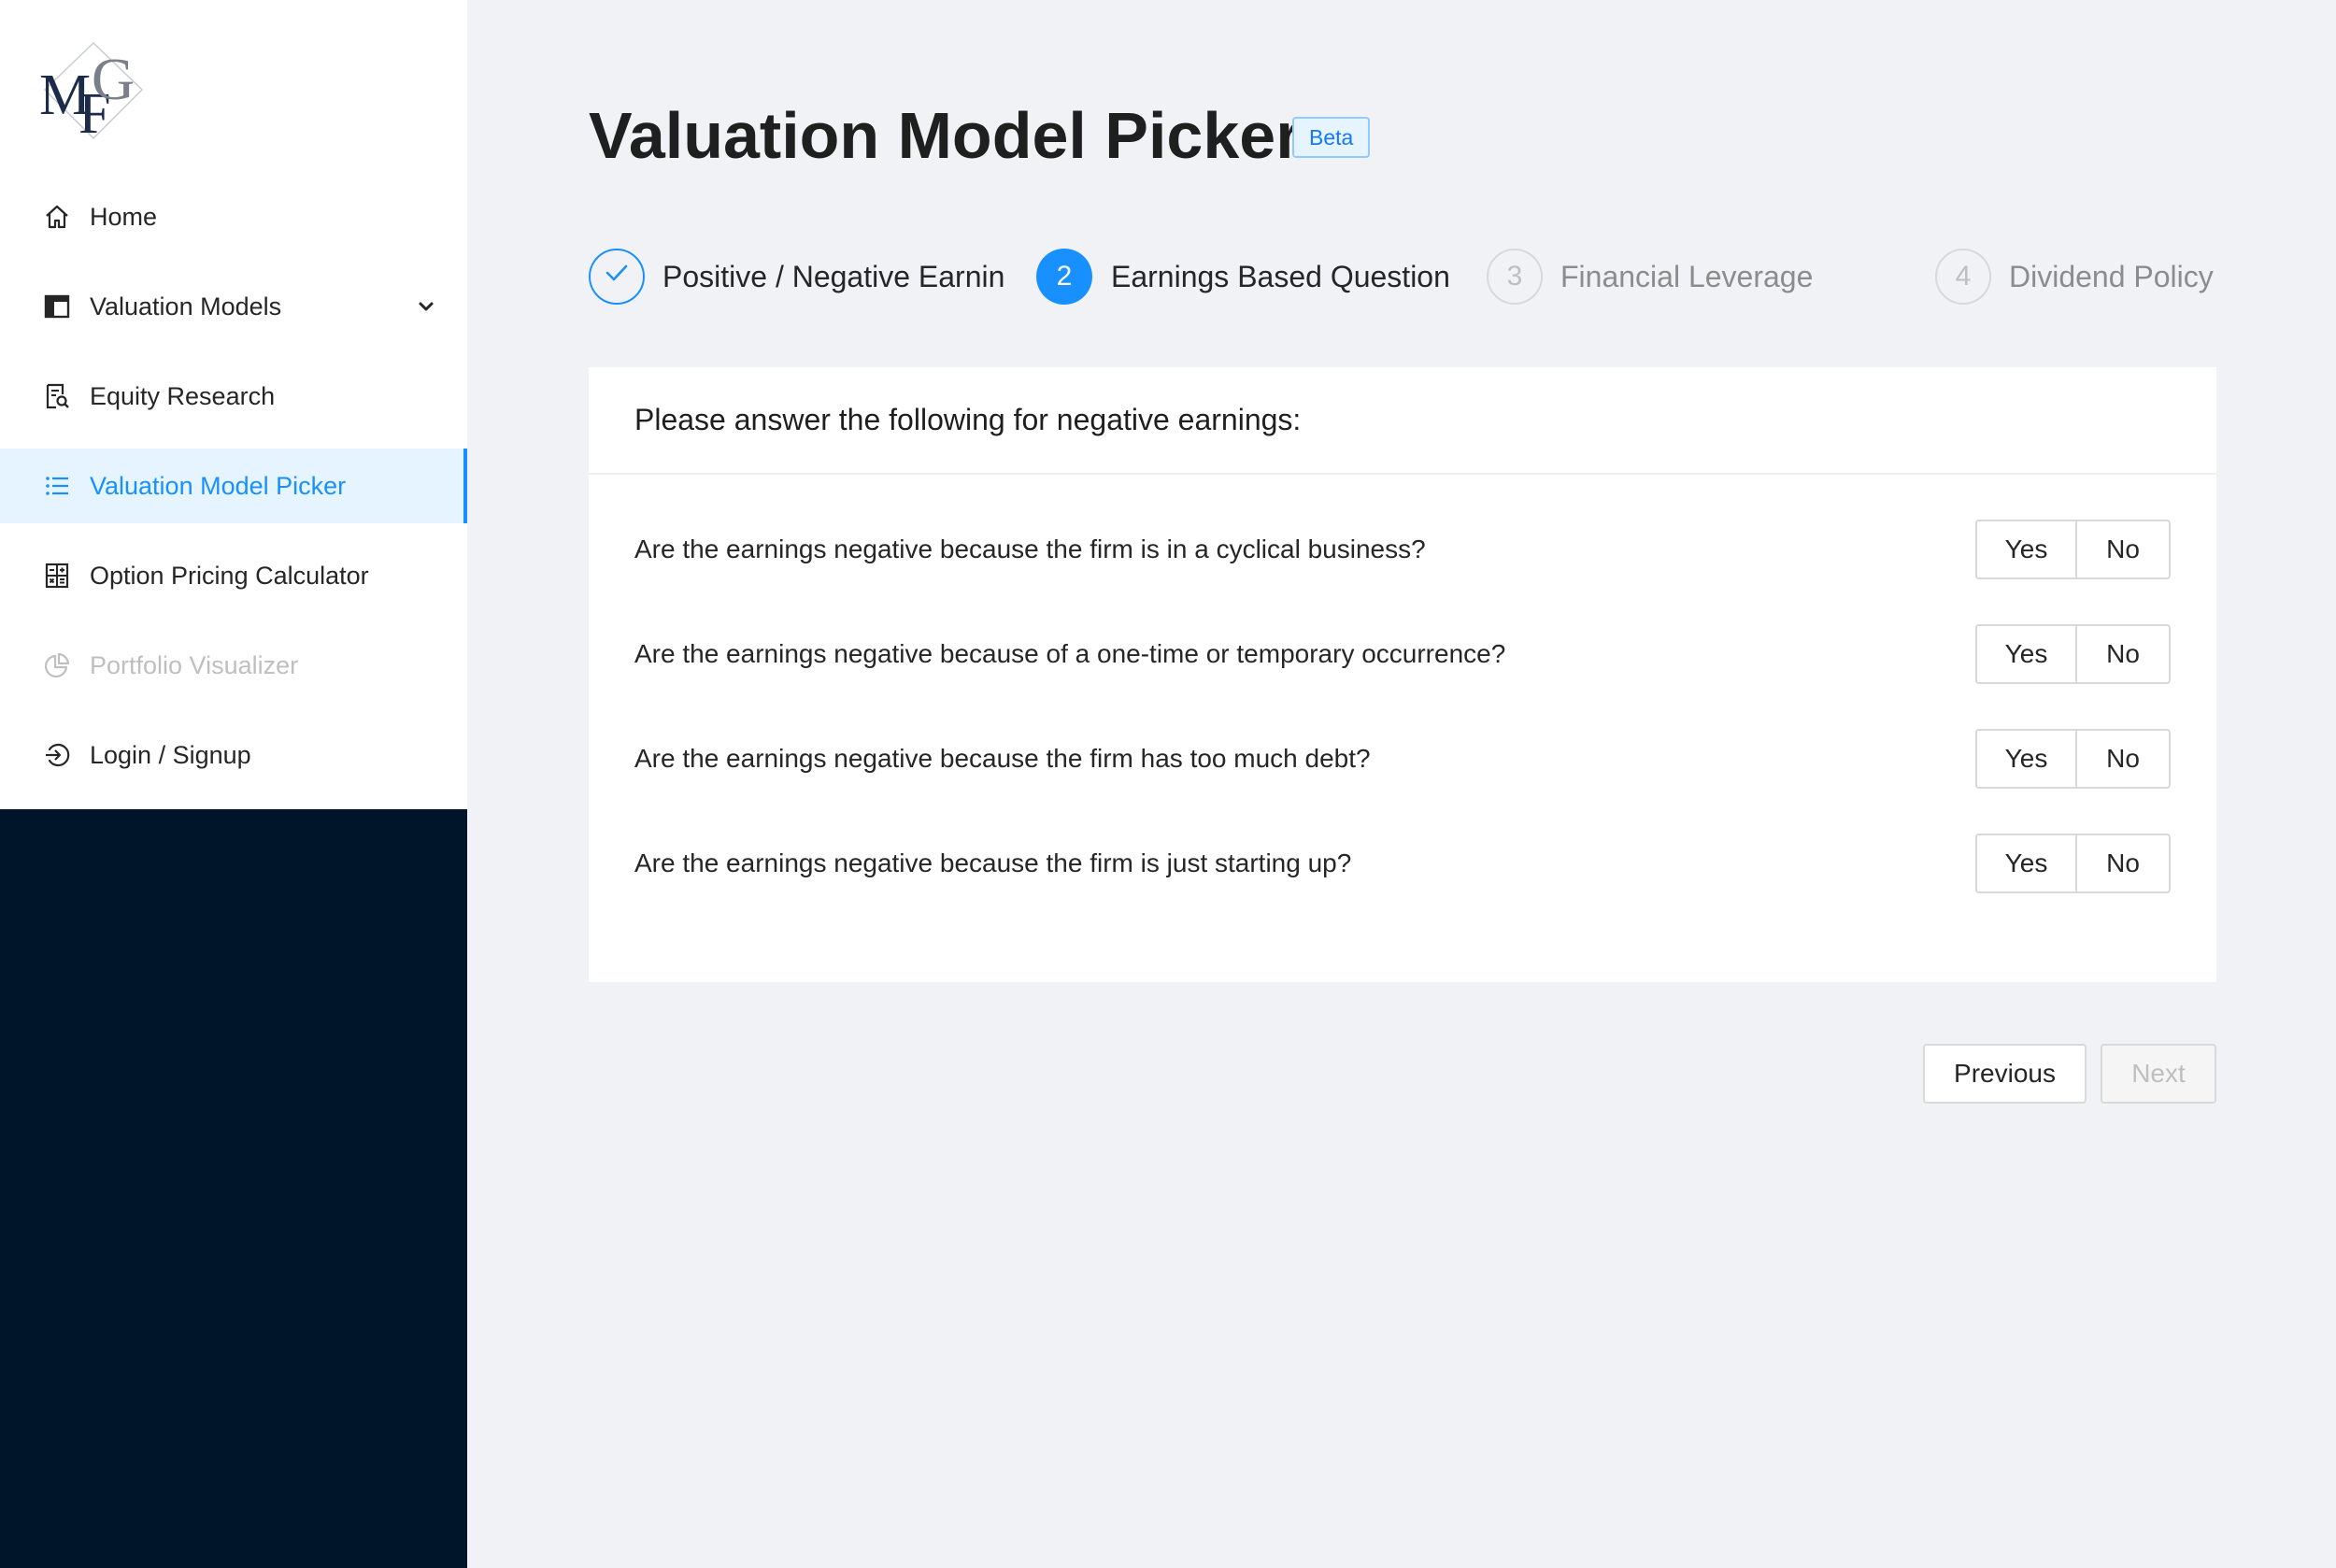  What do you see at coordinates (833, 277) in the screenshot?
I see `step-1-title: Positive / Negative Earnin` at bounding box center [833, 277].